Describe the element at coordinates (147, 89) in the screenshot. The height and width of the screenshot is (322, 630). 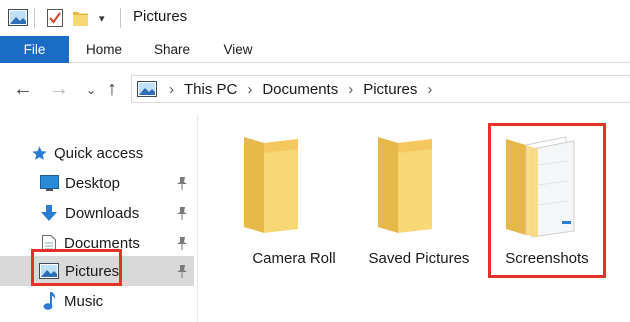
I see `address-pictures-icon` at that location.